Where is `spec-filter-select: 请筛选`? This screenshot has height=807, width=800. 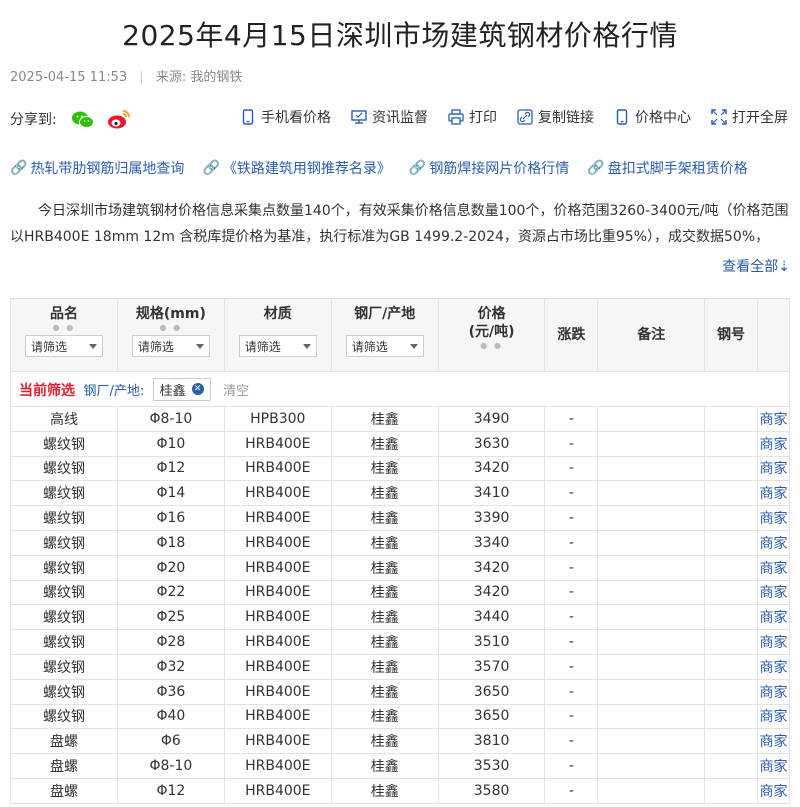
spec-filter-select: 请筛选 is located at coordinates (170, 346).